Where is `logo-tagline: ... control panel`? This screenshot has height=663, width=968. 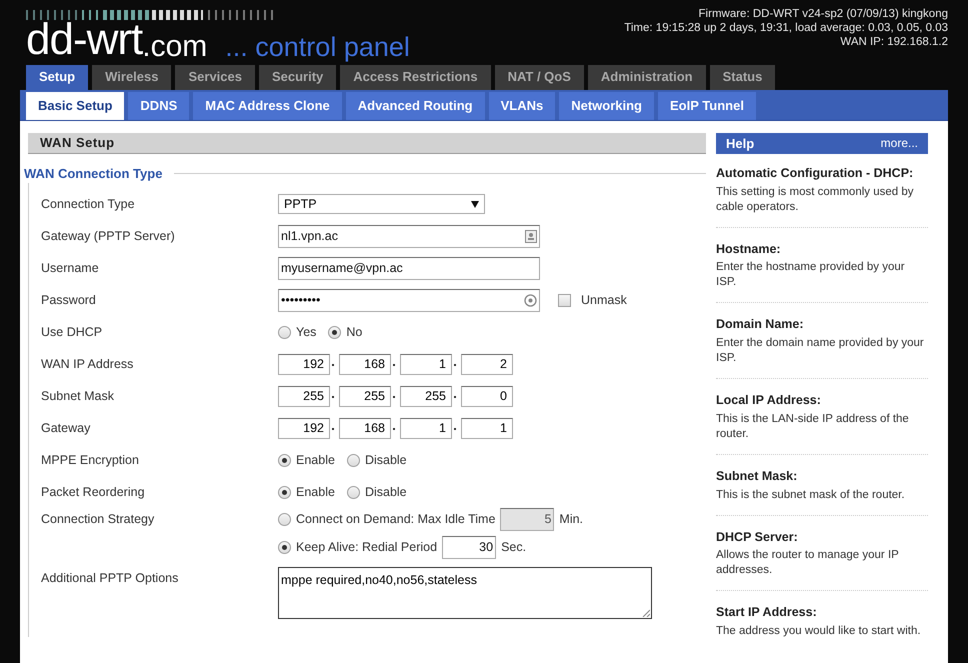
logo-tagline: ... control panel is located at coordinates (317, 48).